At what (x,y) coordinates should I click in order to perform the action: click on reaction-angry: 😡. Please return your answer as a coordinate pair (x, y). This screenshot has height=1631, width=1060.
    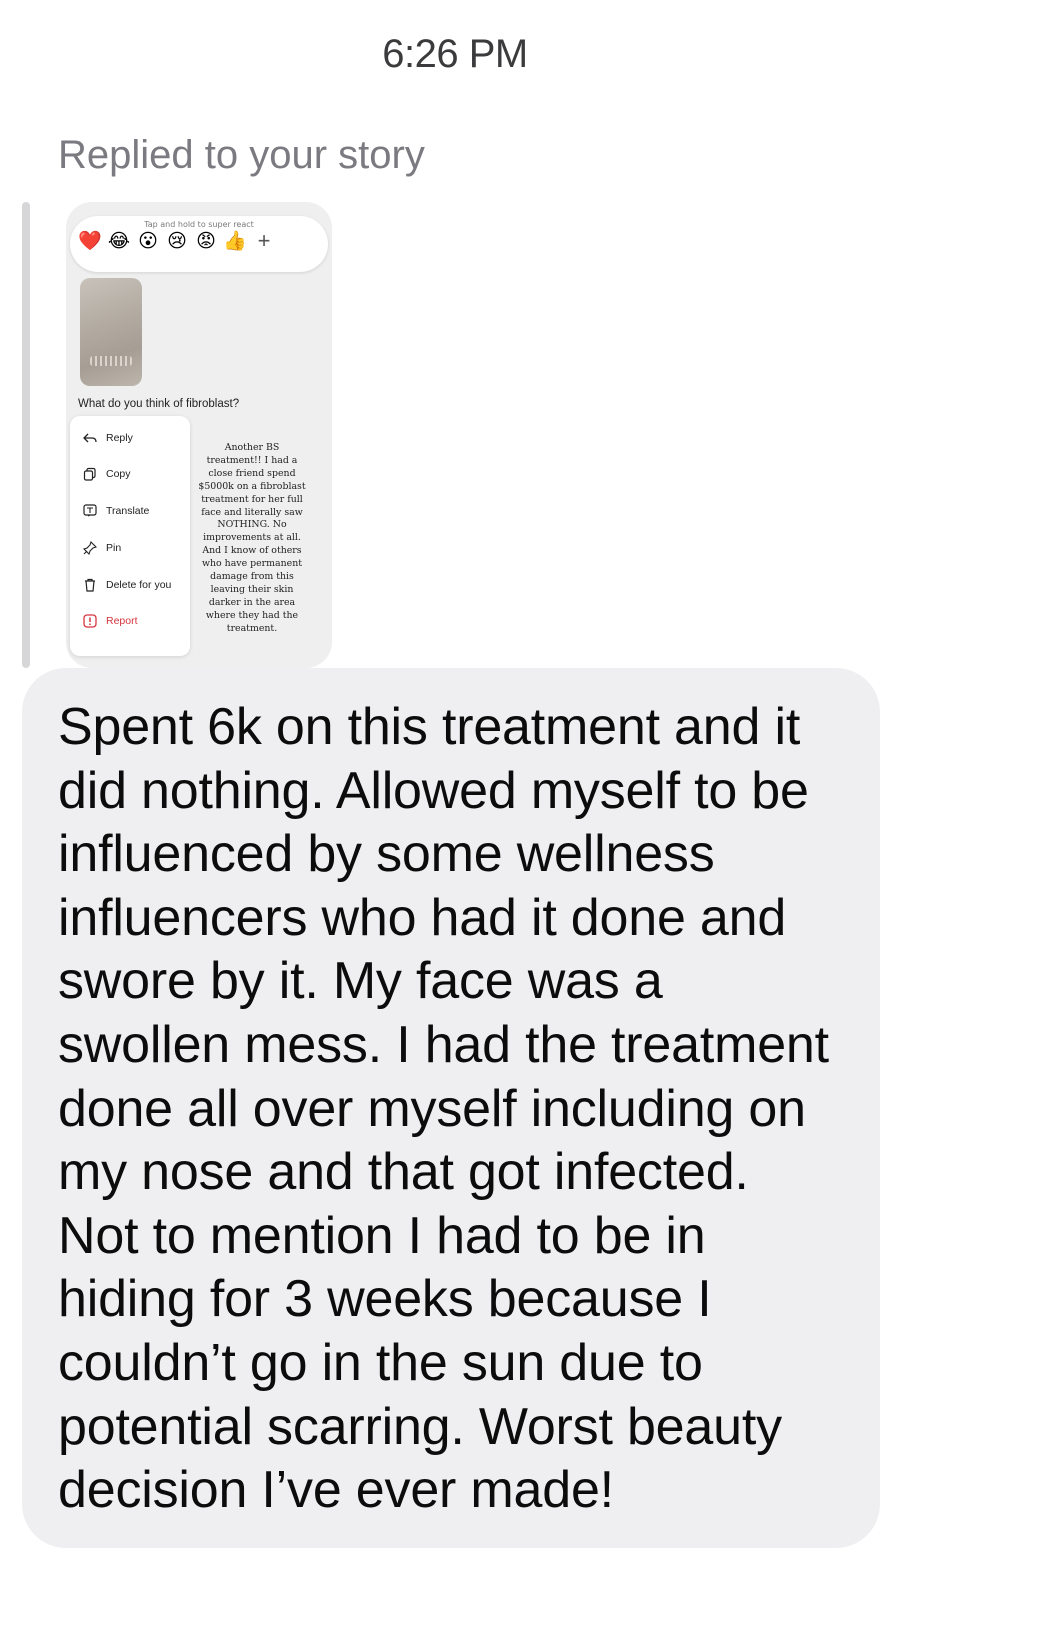
    Looking at the image, I should click on (206, 241).